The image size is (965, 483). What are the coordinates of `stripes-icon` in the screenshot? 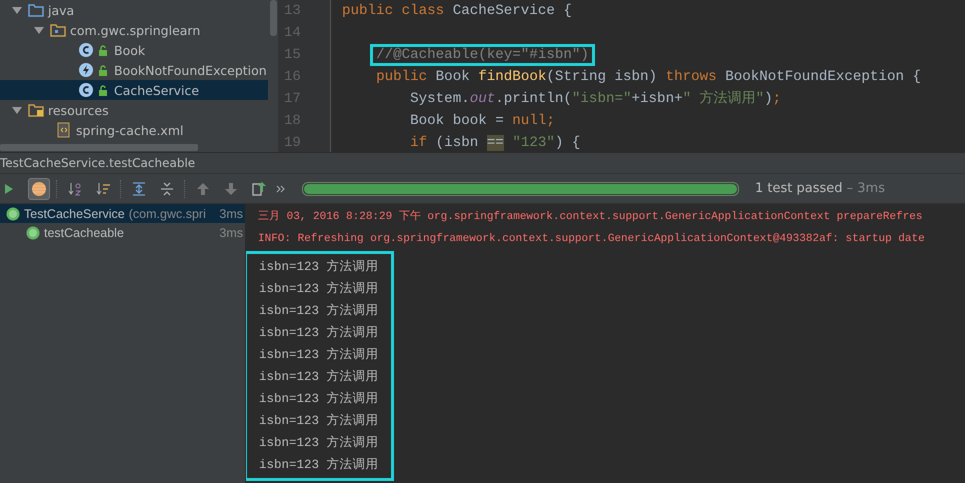 It's located at (39, 189).